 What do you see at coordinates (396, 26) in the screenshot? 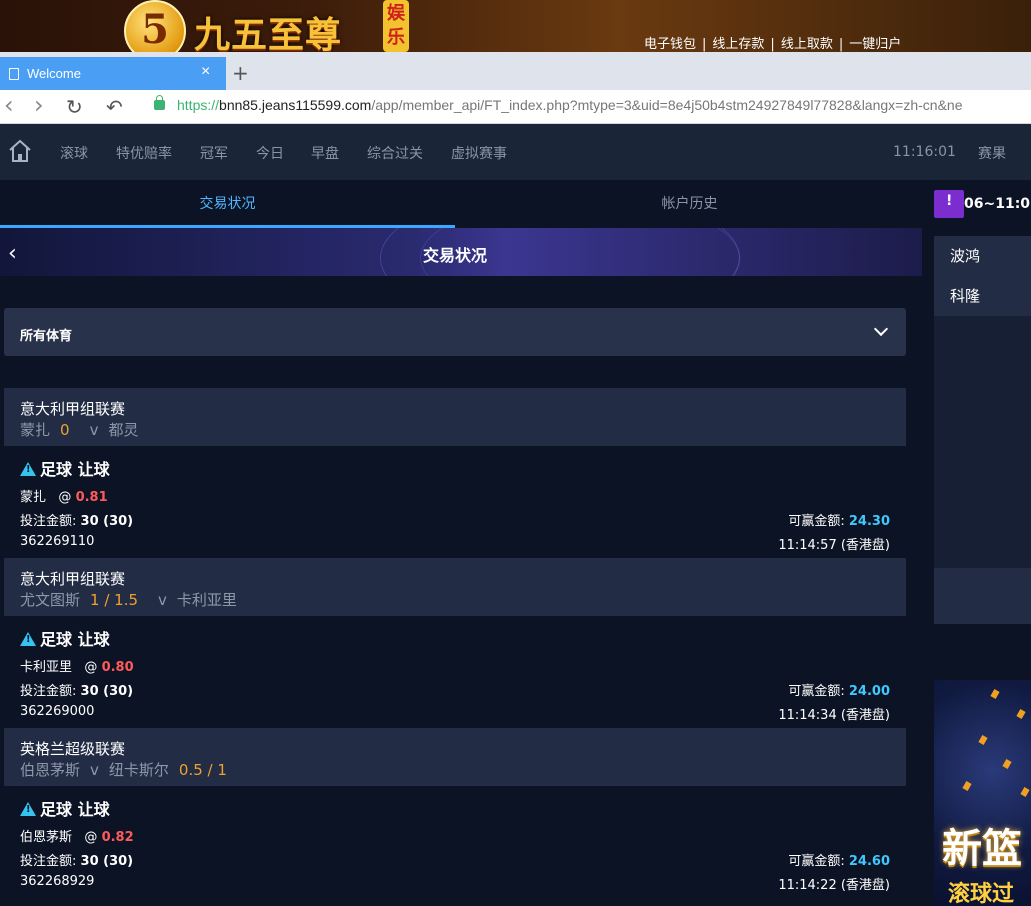
I see `logo-tag: 娱乐` at bounding box center [396, 26].